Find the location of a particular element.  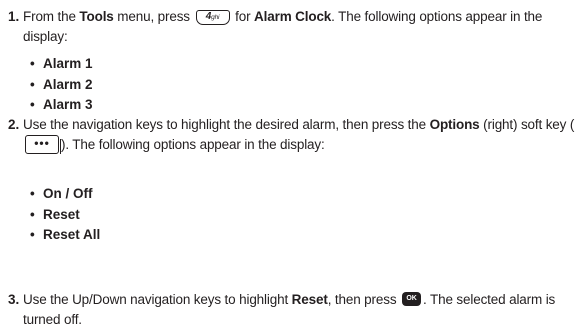

step-number: 2. is located at coordinates (14, 124).